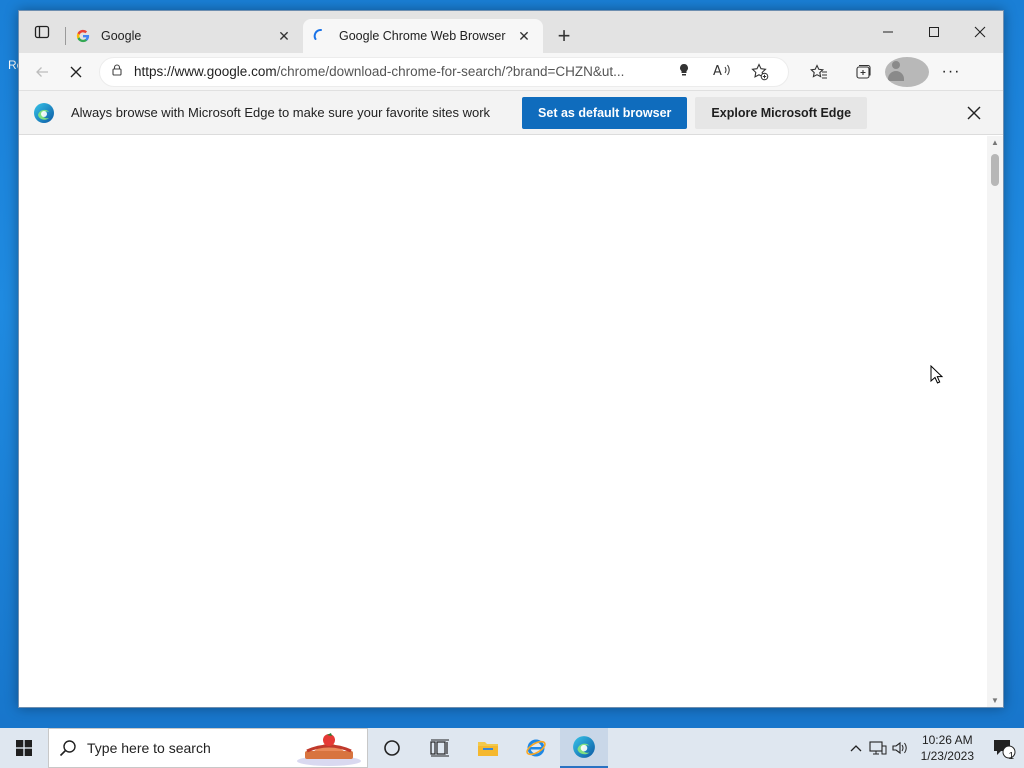 The image size is (1024, 768). Describe the element at coordinates (44, 112) in the screenshot. I see `edge-logo-icon` at that location.